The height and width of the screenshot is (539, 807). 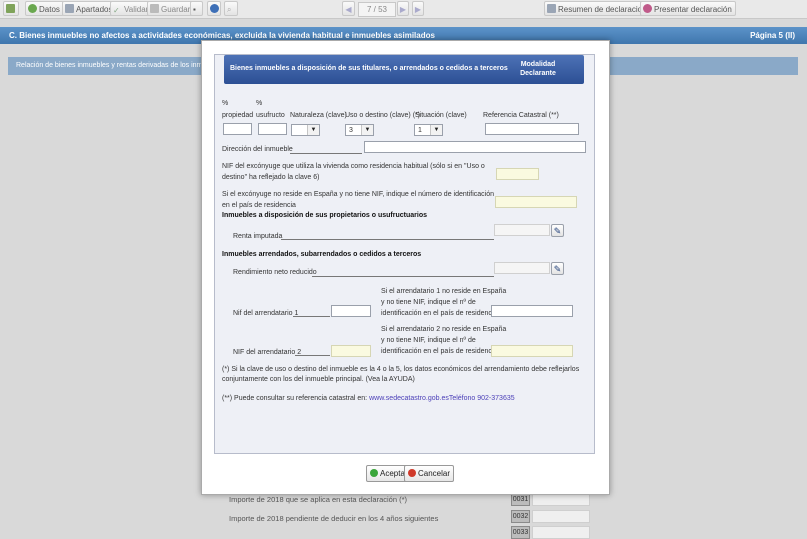 What do you see at coordinates (267, 352) in the screenshot?
I see `nif-arr2-label: NIF del arrendatario 2` at bounding box center [267, 352].